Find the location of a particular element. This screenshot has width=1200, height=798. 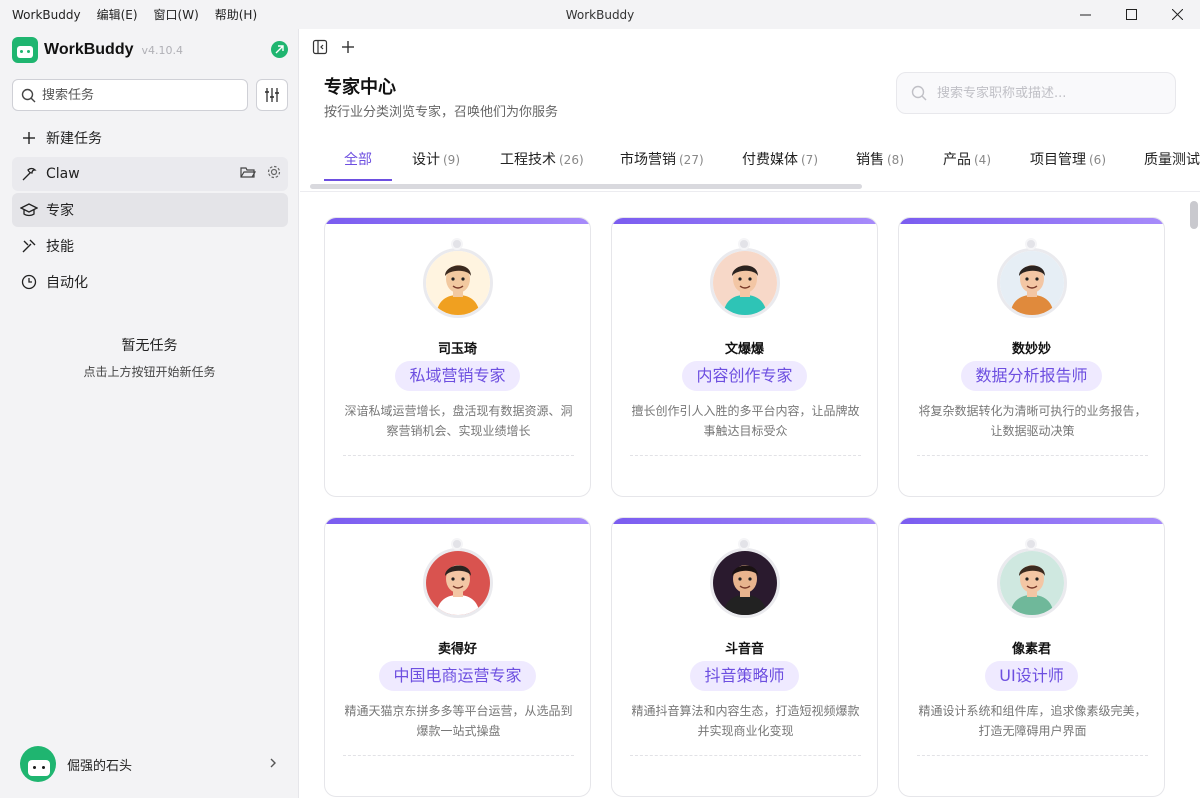

expert-card: 文爆爆 内容创作专家 擅长创作引人入胜的多平台内容，让品牌故事触达目标受众 is located at coordinates (744, 357).